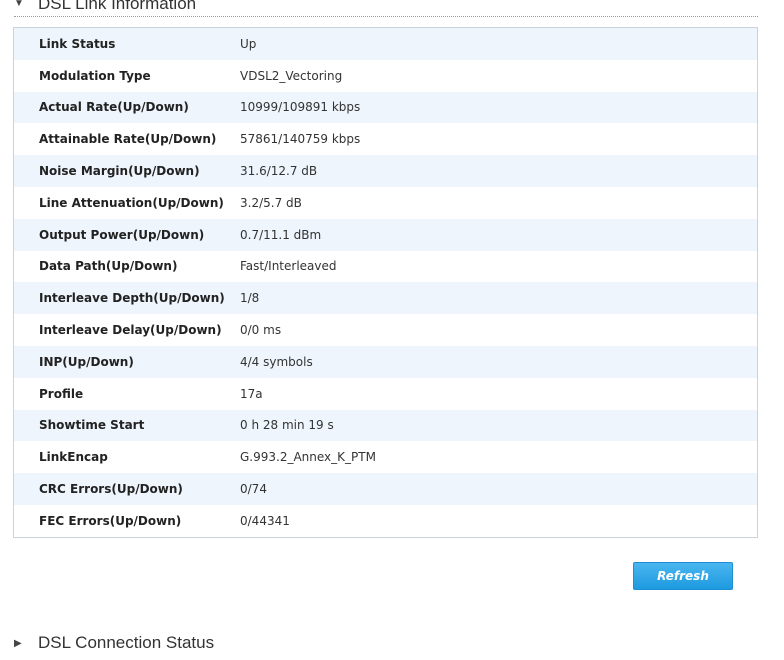 This screenshot has height=660, width=784. I want to click on table-row: Data Path(Up/Down) Fast/Interleaved, so click(385, 267).